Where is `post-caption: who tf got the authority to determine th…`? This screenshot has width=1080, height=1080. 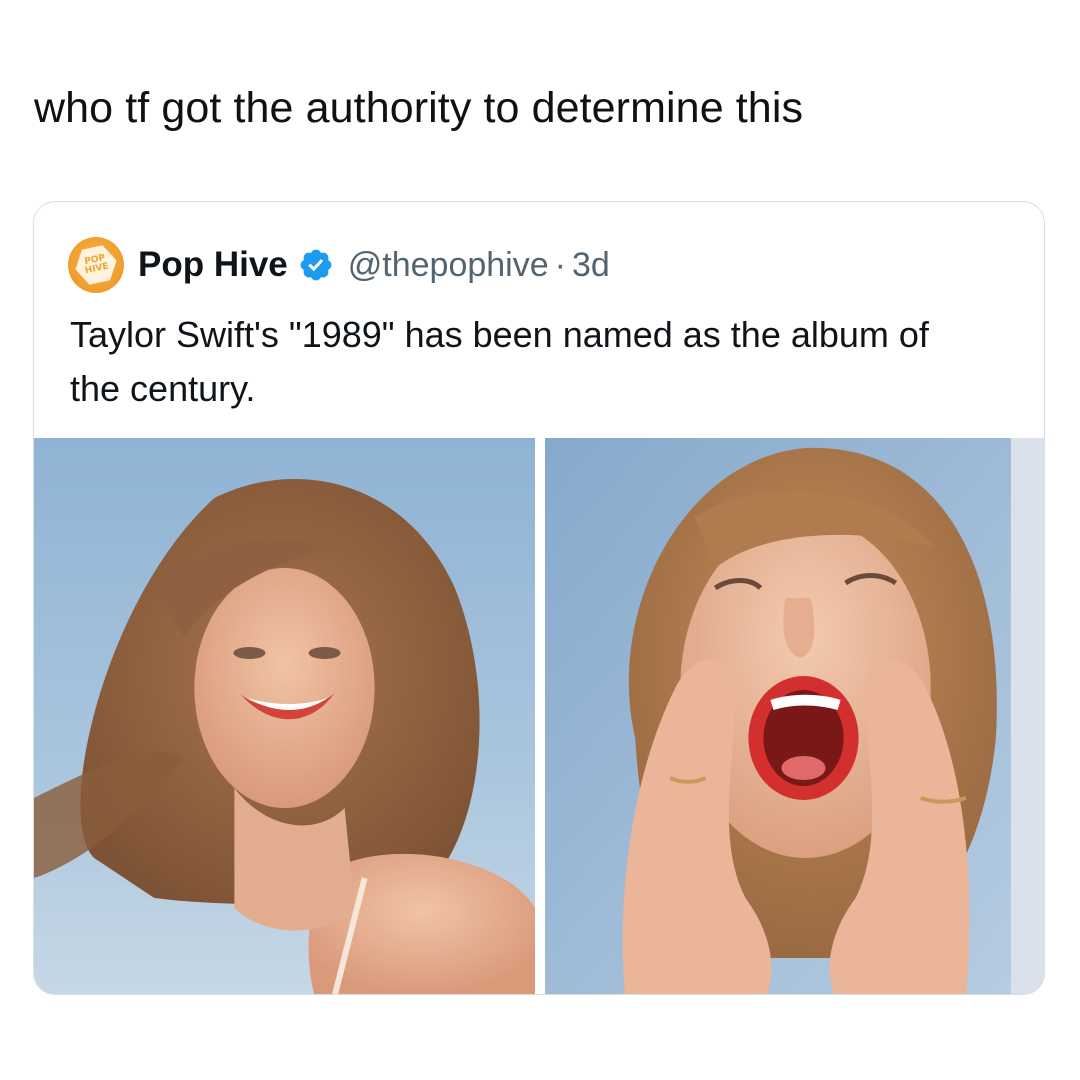
post-caption: who tf got the authority to determine th… is located at coordinates (419, 108).